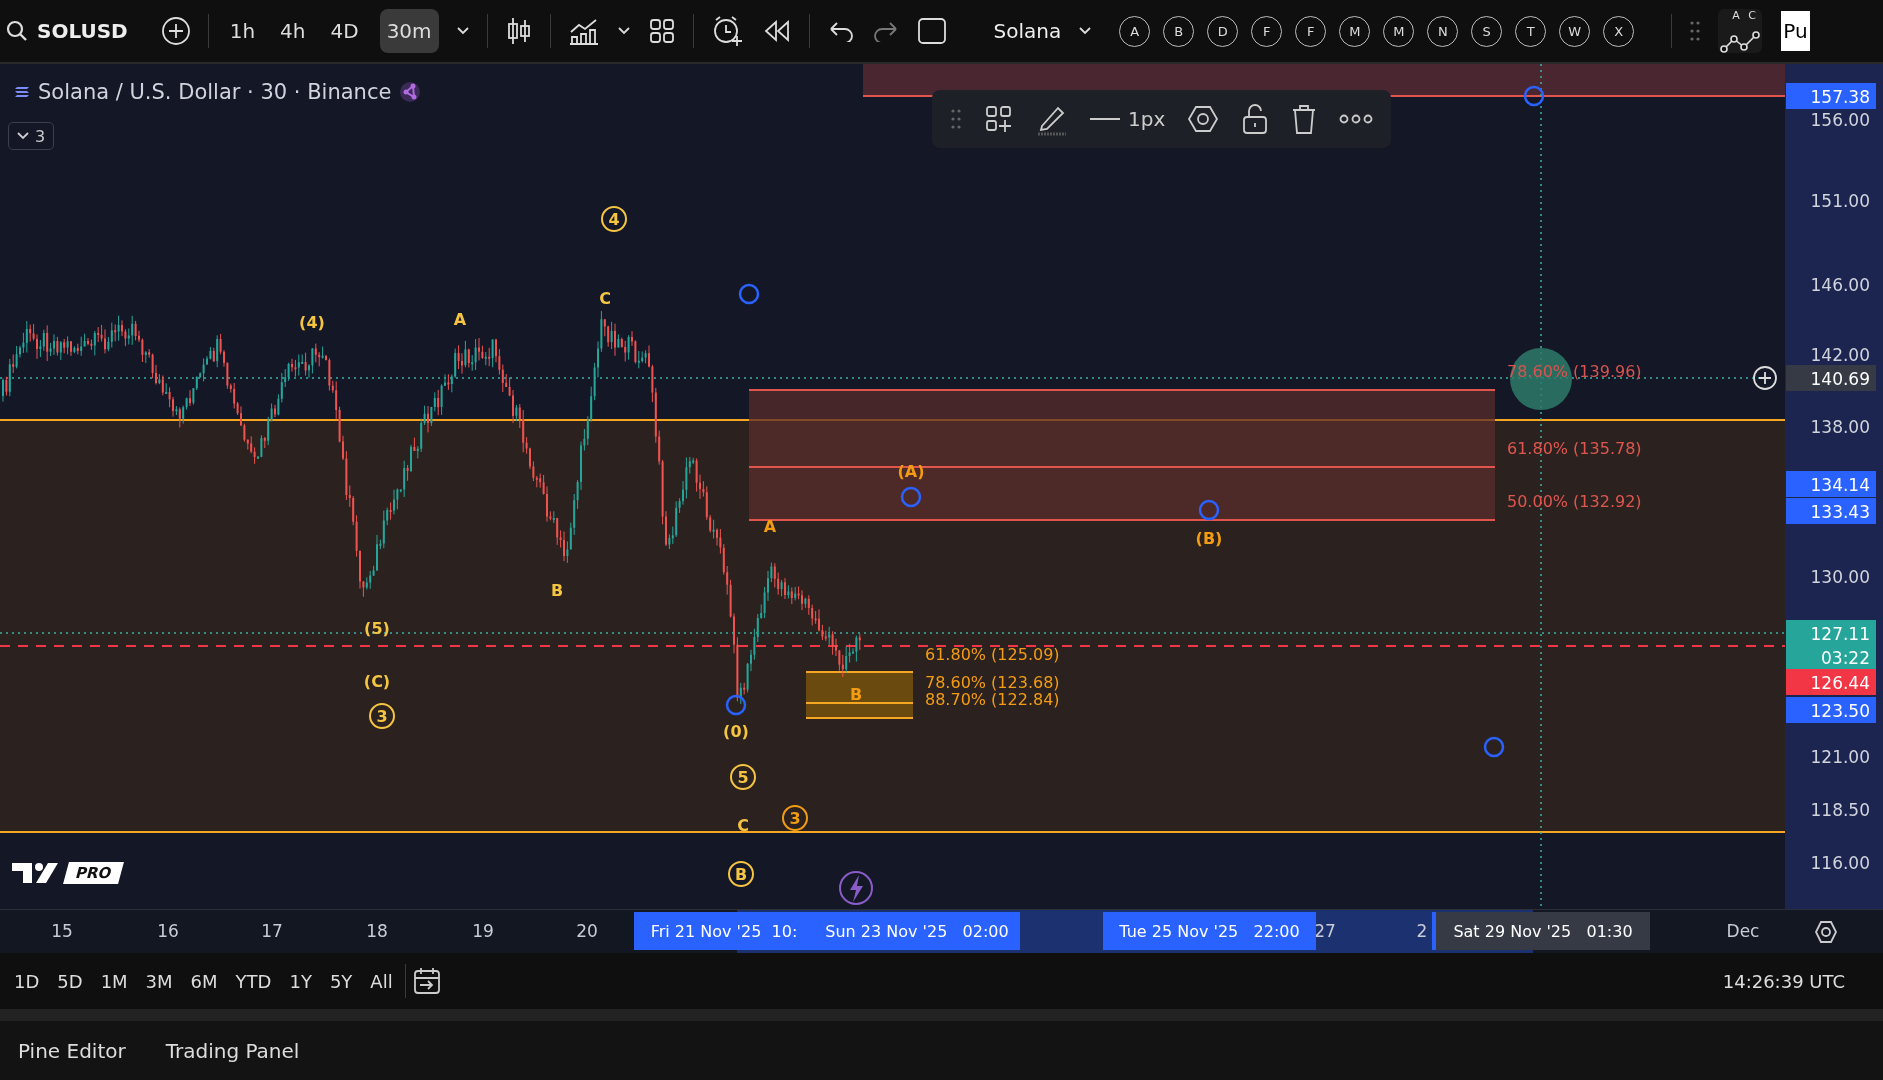 The width and height of the screenshot is (1883, 1080). Describe the element at coordinates (1356, 119) in the screenshot. I see `more-icon` at that location.